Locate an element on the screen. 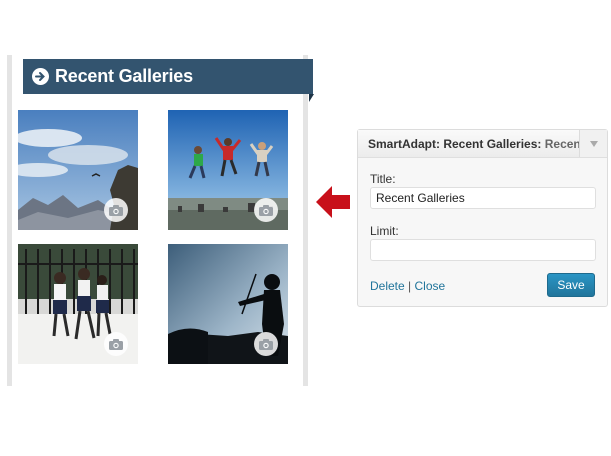  widget-title: Recent Galleries is located at coordinates (124, 76).